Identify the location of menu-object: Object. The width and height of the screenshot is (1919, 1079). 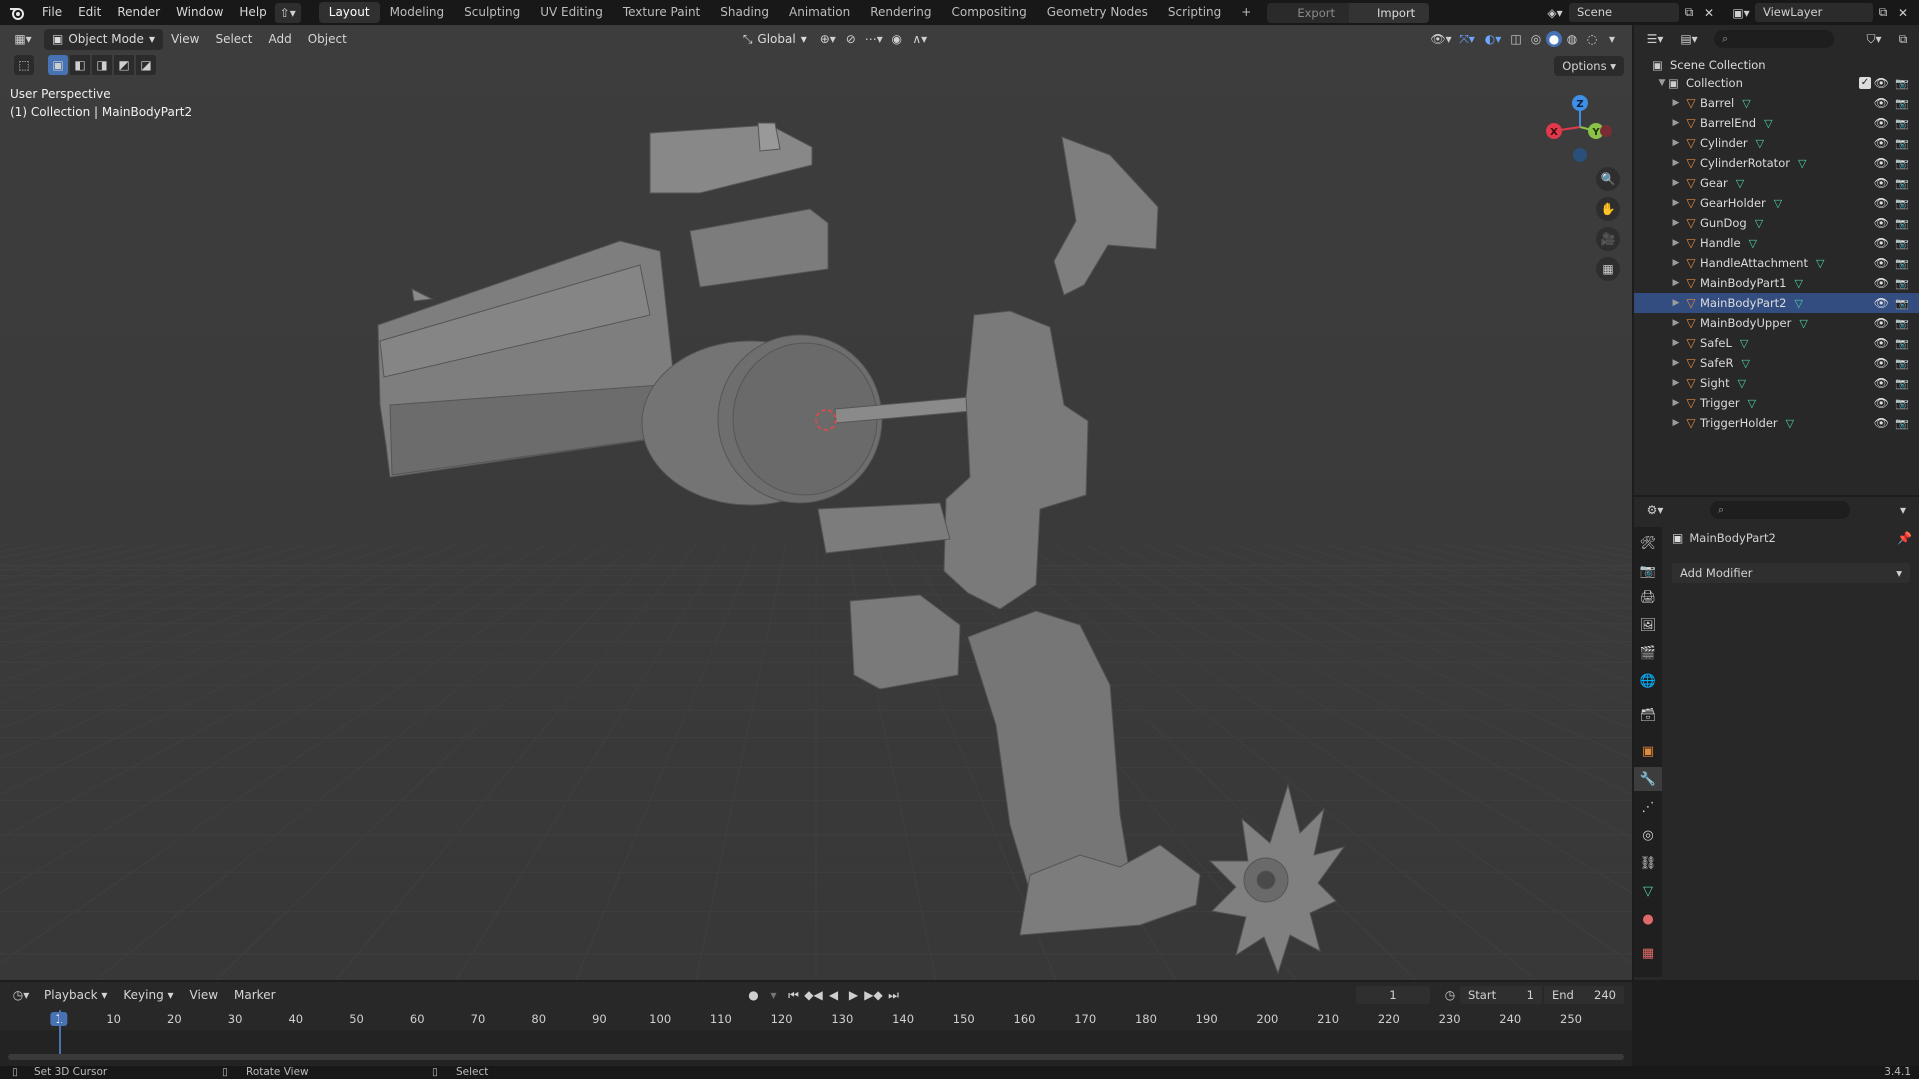
(327, 39).